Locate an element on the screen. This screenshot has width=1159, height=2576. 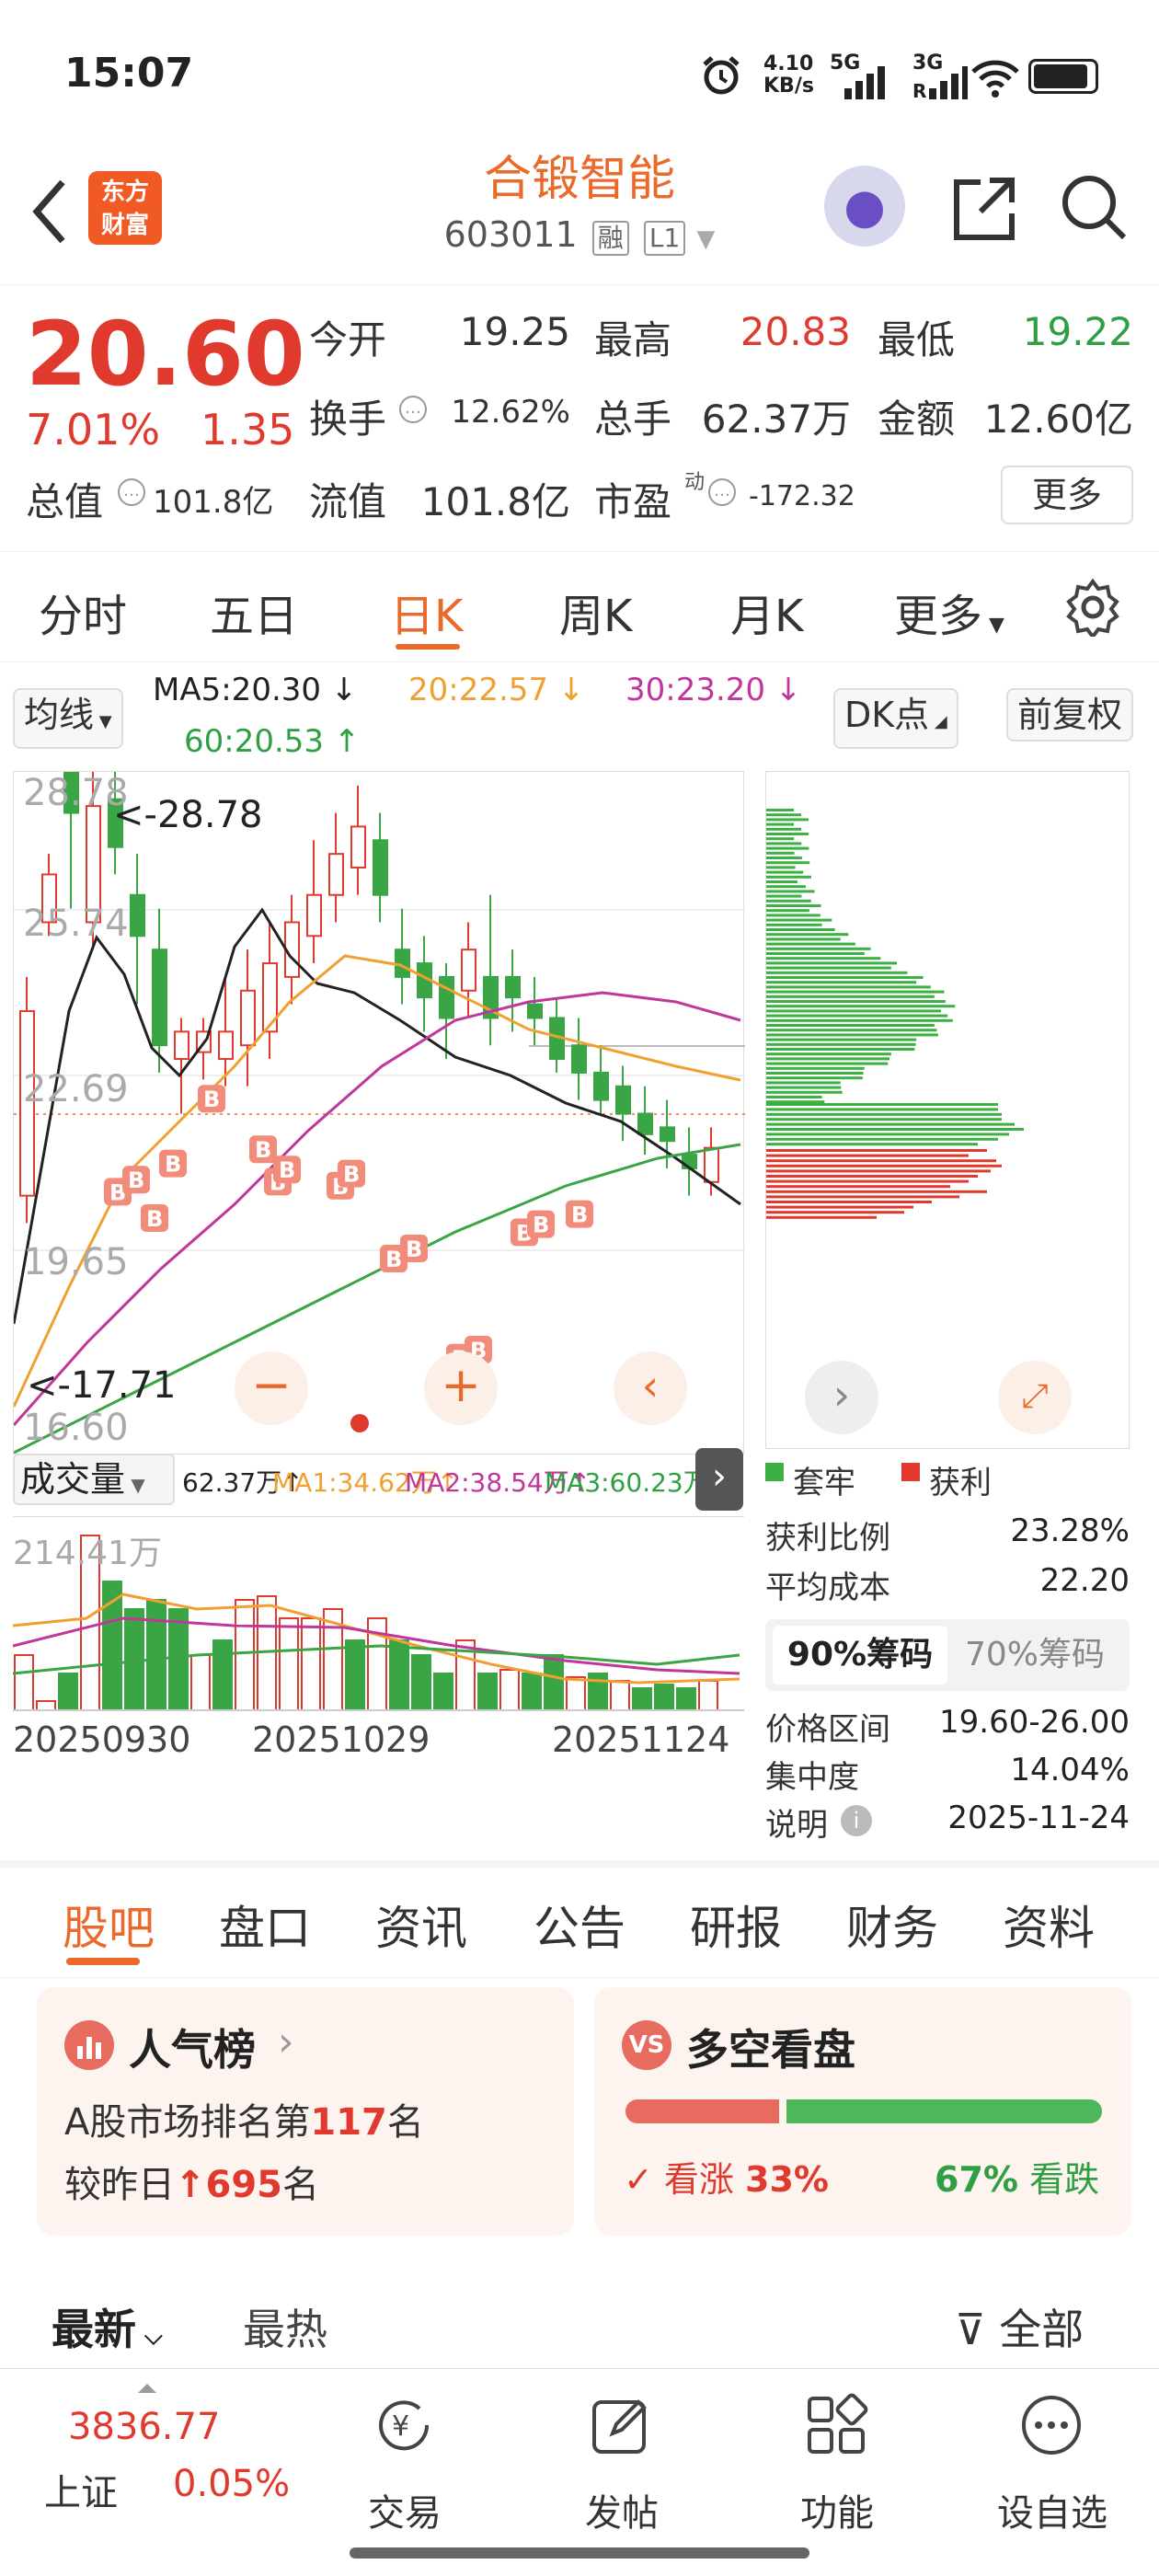
tab-finance: 财务 is located at coordinates (892, 1925).